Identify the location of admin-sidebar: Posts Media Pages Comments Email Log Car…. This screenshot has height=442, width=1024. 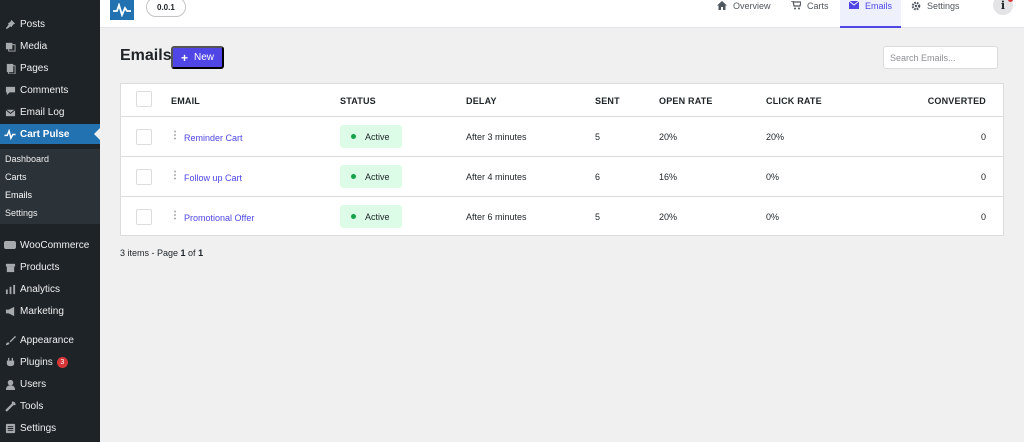
(50, 221).